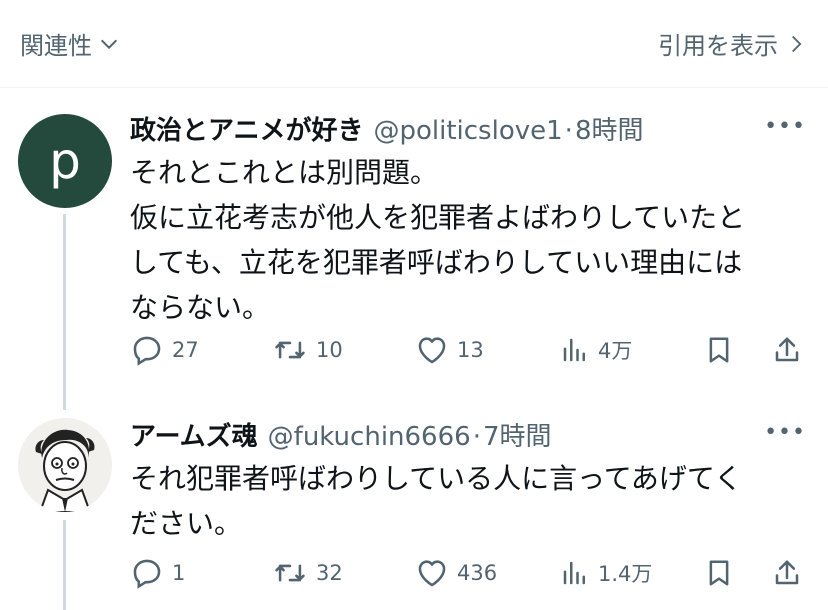 This screenshot has width=828, height=610. Describe the element at coordinates (517, 434) in the screenshot. I see `timestamp: 7時間` at that location.